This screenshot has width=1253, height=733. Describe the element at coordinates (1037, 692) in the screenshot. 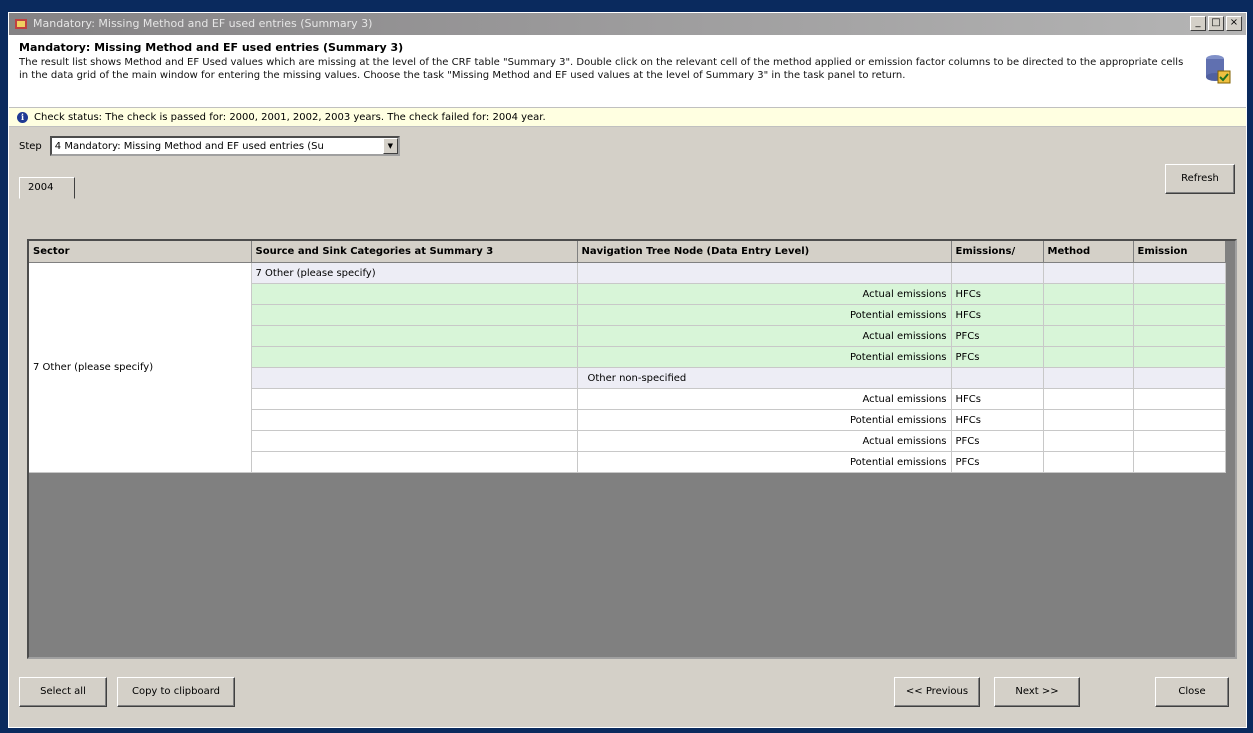

I see `next-button: Next >>` at that location.